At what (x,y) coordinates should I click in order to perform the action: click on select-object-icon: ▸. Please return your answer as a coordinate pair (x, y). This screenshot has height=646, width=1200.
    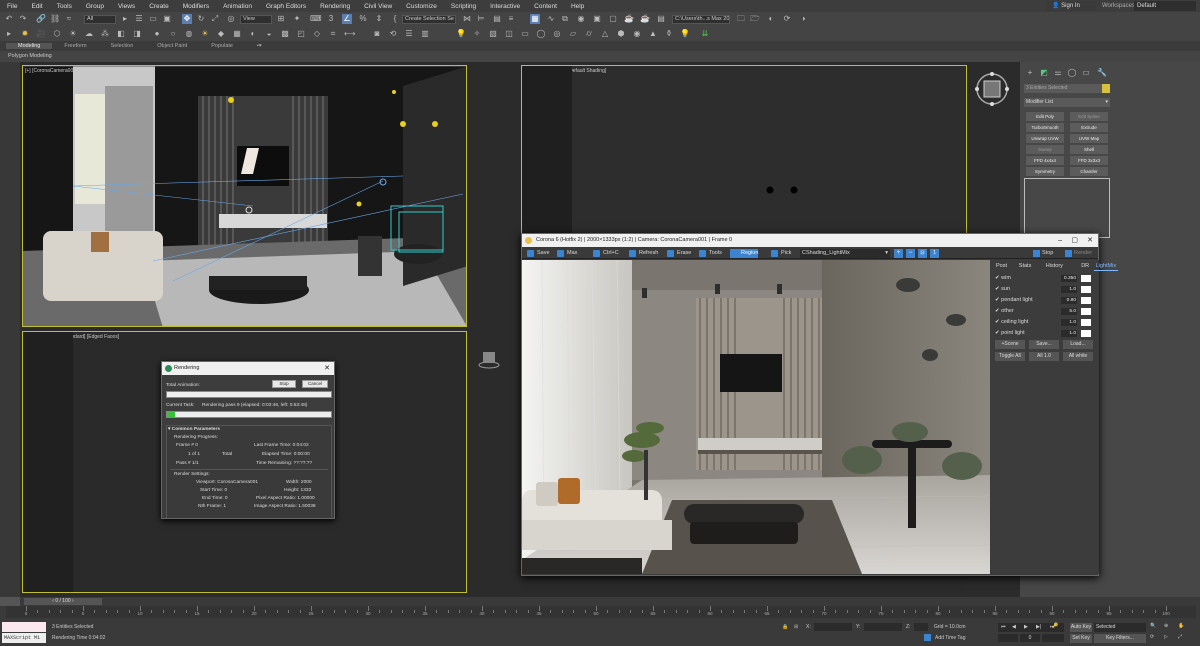
    Looking at the image, I should click on (125, 19).